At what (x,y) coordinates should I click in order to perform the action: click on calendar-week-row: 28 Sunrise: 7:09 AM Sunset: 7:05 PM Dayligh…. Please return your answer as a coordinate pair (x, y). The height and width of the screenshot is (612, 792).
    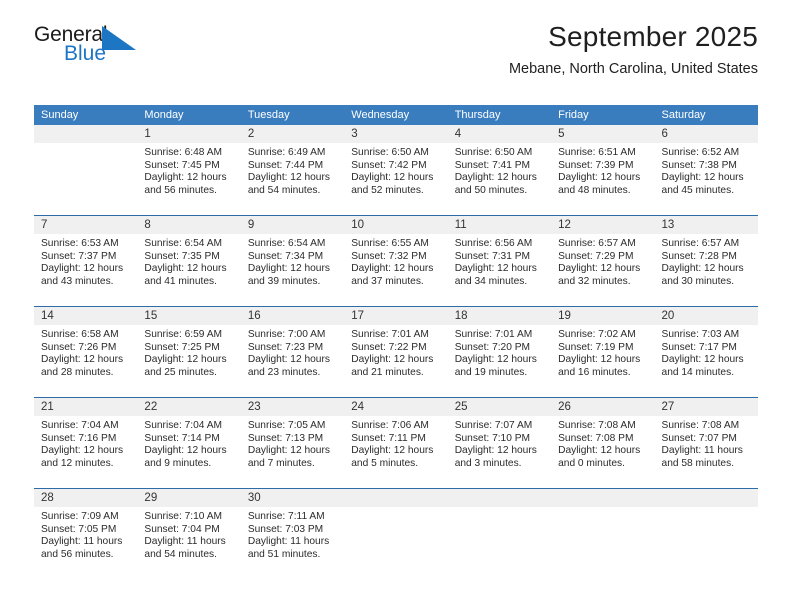
    Looking at the image, I should click on (396, 533).